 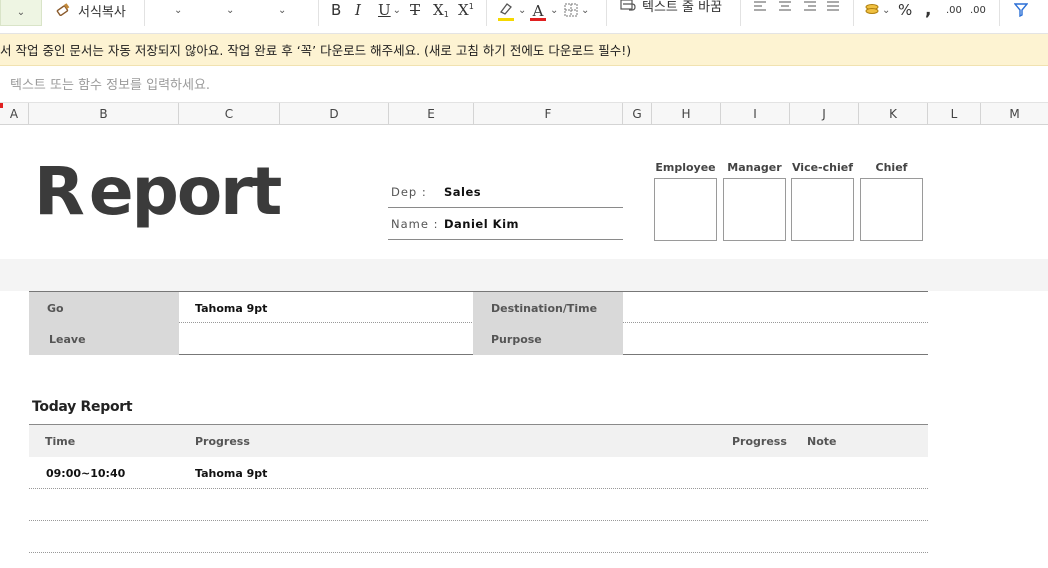 I want to click on font-color-icon: A, so click(x=538, y=11).